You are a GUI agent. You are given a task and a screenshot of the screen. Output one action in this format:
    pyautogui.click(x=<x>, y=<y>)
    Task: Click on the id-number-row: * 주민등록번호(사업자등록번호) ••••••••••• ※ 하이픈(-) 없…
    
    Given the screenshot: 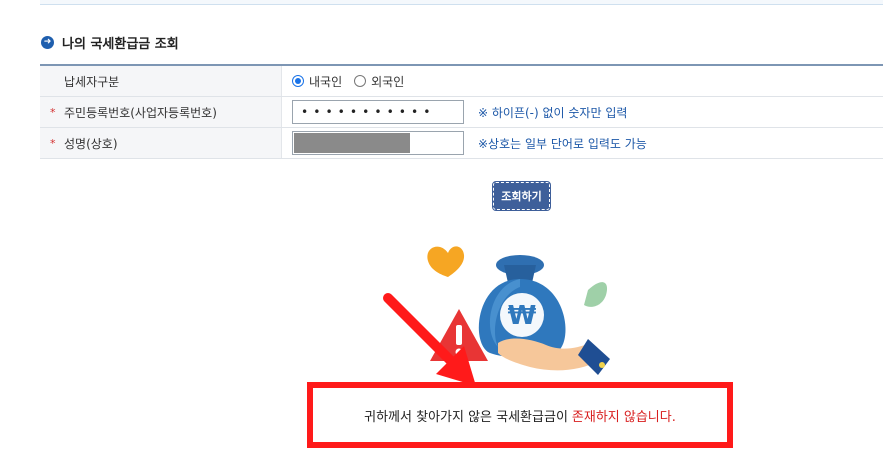 What is the action you would take?
    pyautogui.click(x=461, y=112)
    